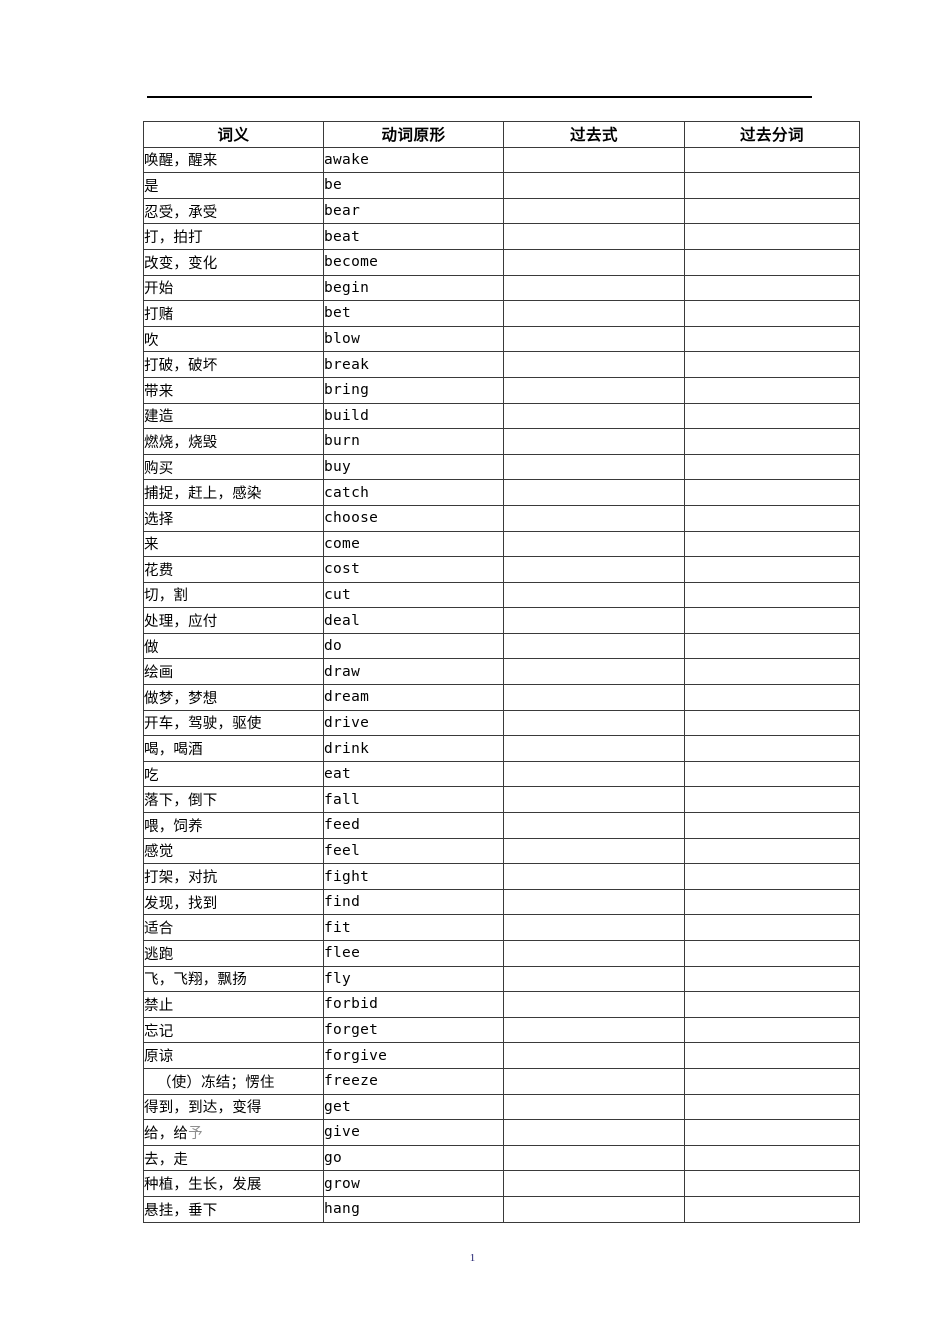 The width and height of the screenshot is (945, 1337). Describe the element at coordinates (413, 876) in the screenshot. I see `cell-base-form: fight` at that location.